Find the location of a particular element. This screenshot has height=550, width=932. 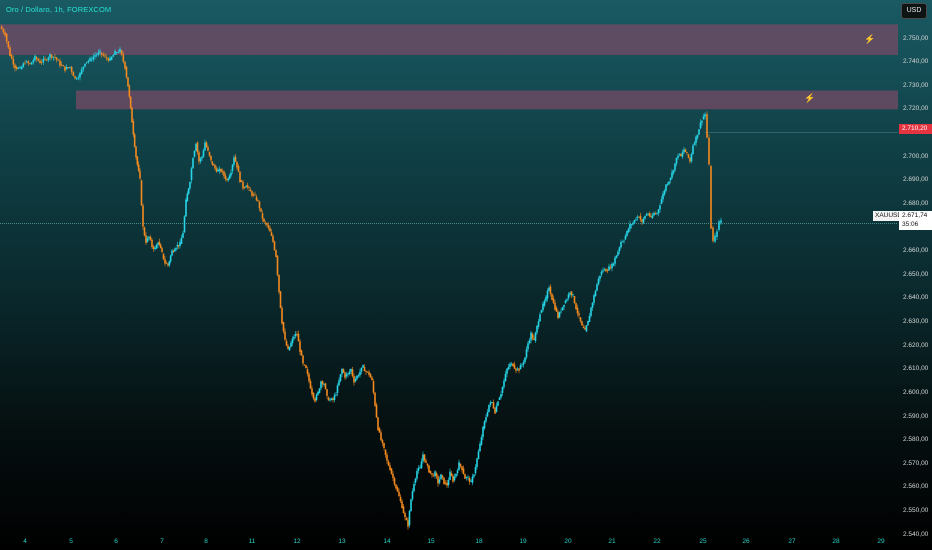

currency-button: USD is located at coordinates (914, 11).